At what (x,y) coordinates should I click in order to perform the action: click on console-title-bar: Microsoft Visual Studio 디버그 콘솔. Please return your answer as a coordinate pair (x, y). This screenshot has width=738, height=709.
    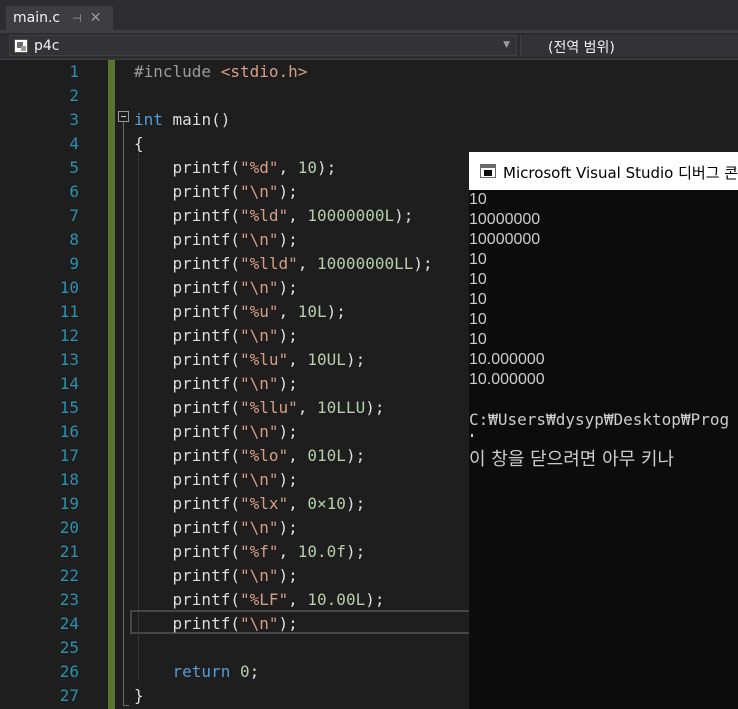
    Looking at the image, I should click on (603, 171).